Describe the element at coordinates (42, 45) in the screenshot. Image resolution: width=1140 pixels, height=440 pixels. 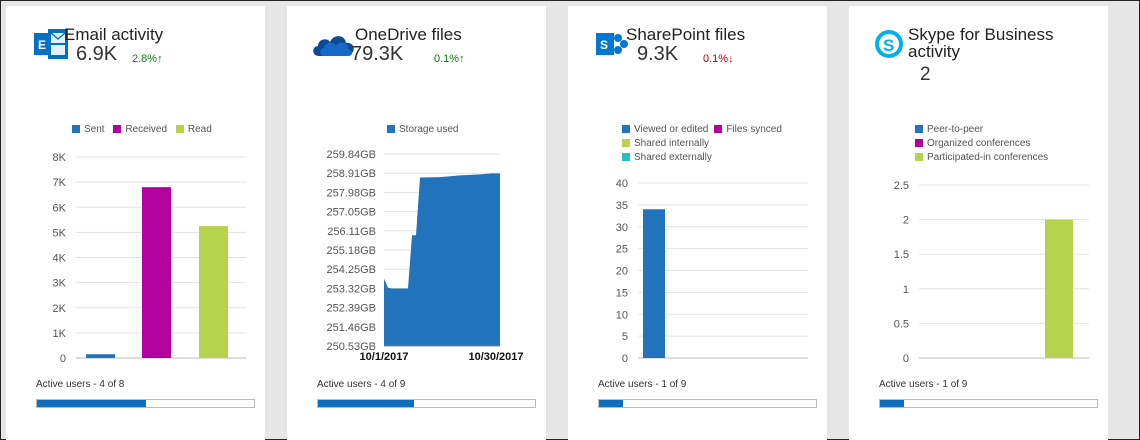
I see `svg-text: E` at that location.